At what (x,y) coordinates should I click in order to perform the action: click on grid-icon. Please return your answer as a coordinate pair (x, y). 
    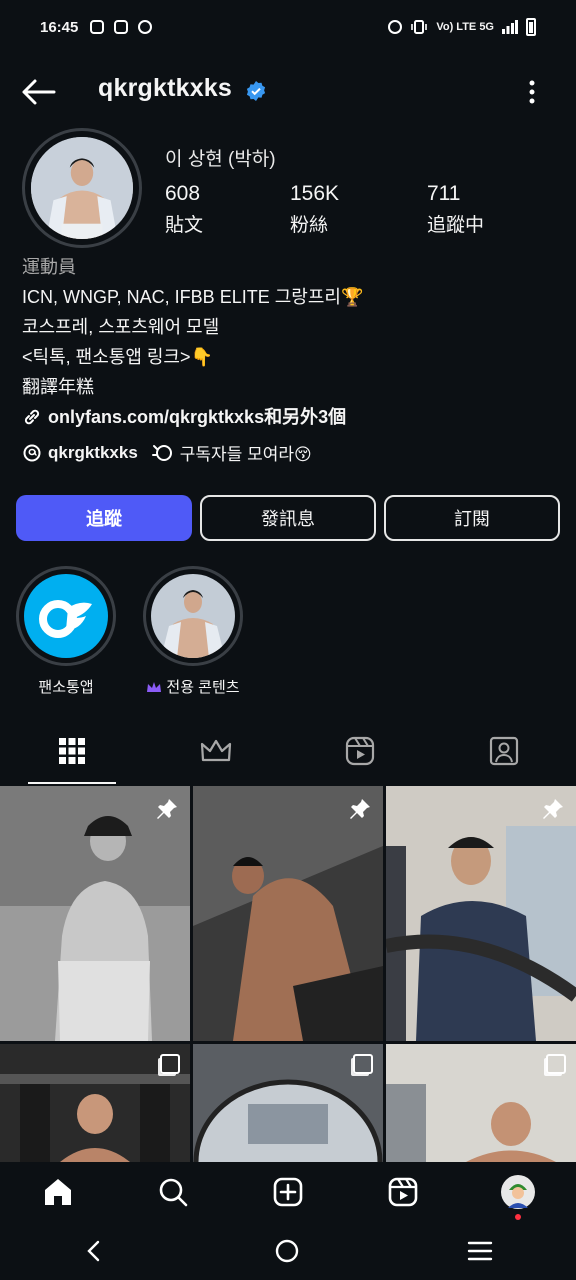
    Looking at the image, I should click on (72, 751).